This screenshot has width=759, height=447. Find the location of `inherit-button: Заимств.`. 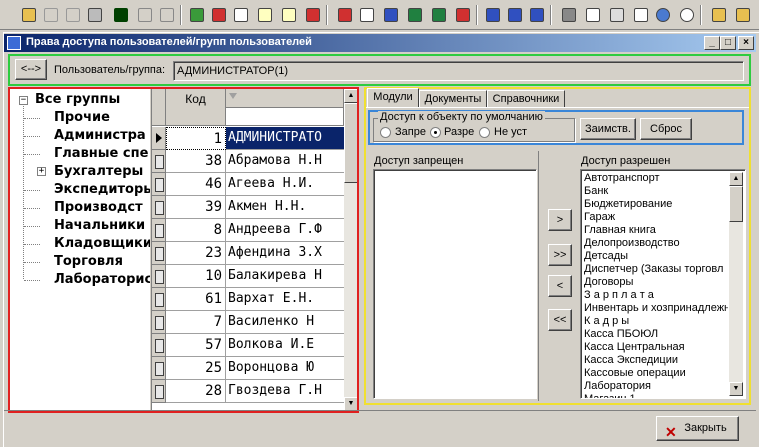

inherit-button: Заимств. is located at coordinates (608, 129).